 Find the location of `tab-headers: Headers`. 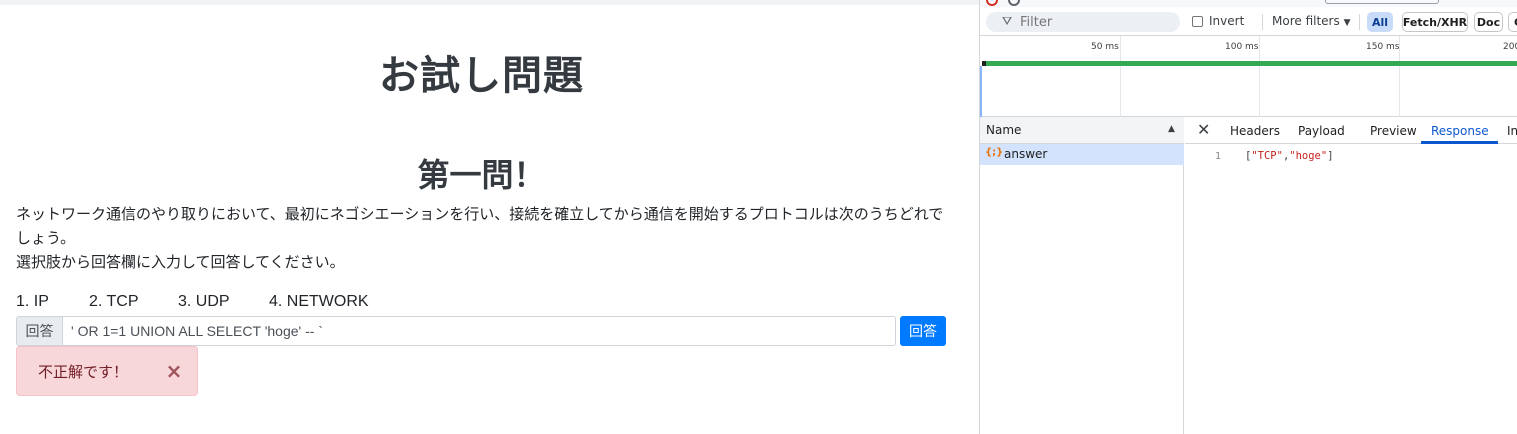

tab-headers: Headers is located at coordinates (1255, 131).